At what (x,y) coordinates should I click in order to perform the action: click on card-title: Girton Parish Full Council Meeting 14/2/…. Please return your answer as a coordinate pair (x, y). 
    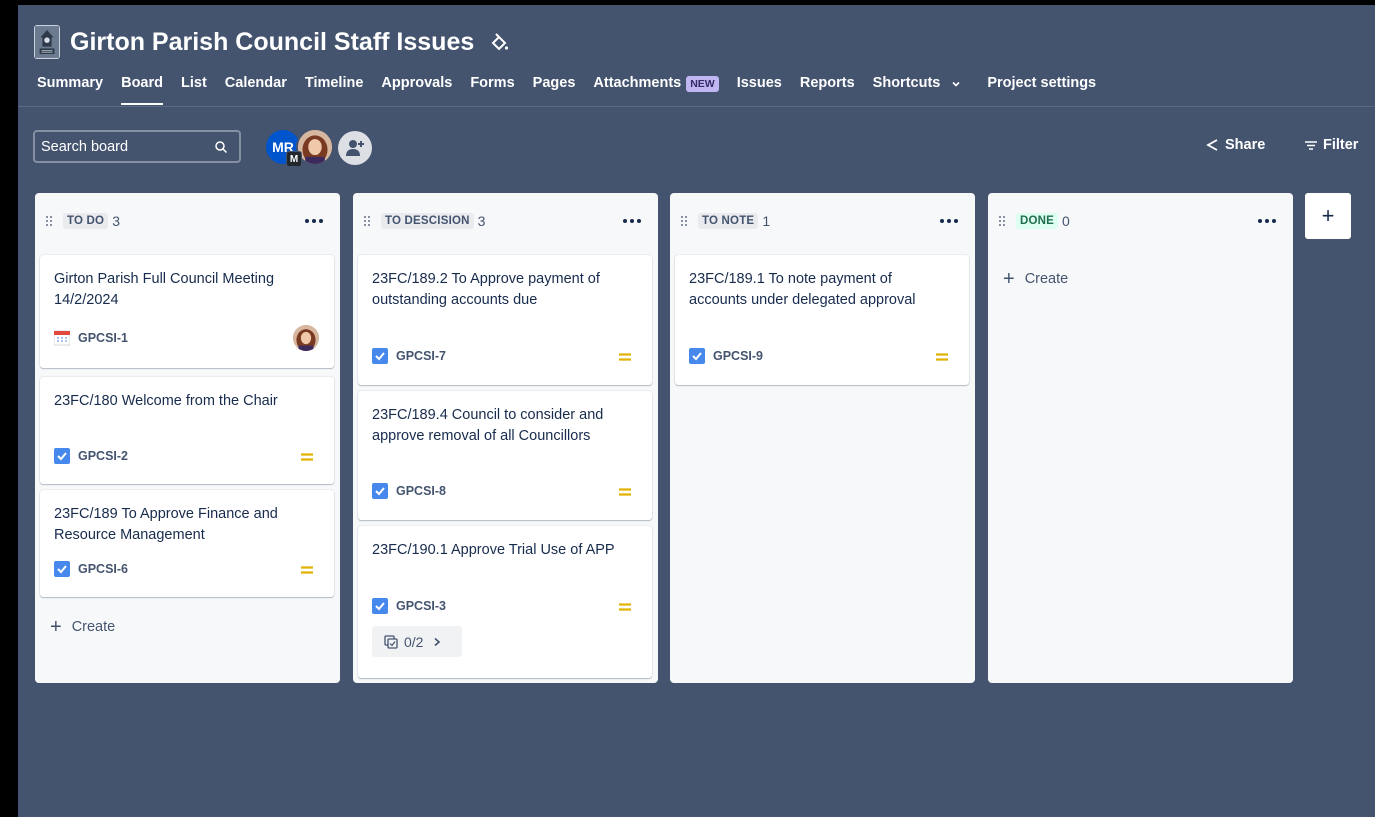
    Looking at the image, I should click on (164, 289).